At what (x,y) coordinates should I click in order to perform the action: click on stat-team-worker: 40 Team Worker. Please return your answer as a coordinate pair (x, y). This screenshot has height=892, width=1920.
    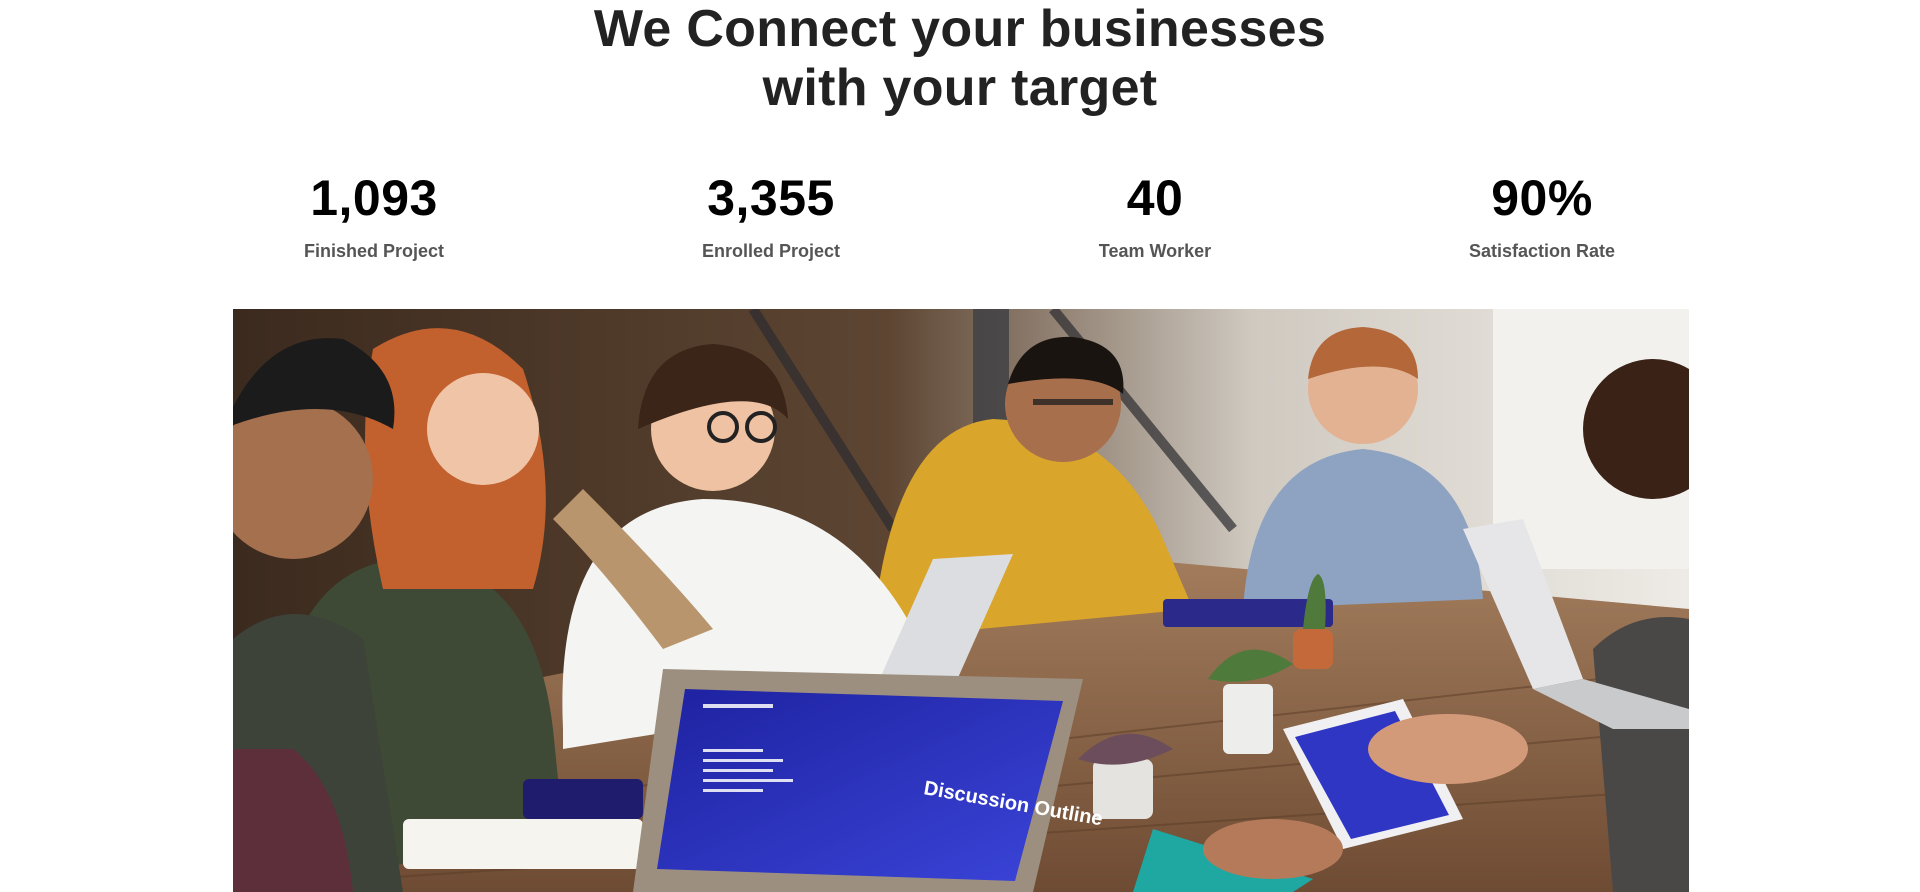
    Looking at the image, I should click on (1155, 216).